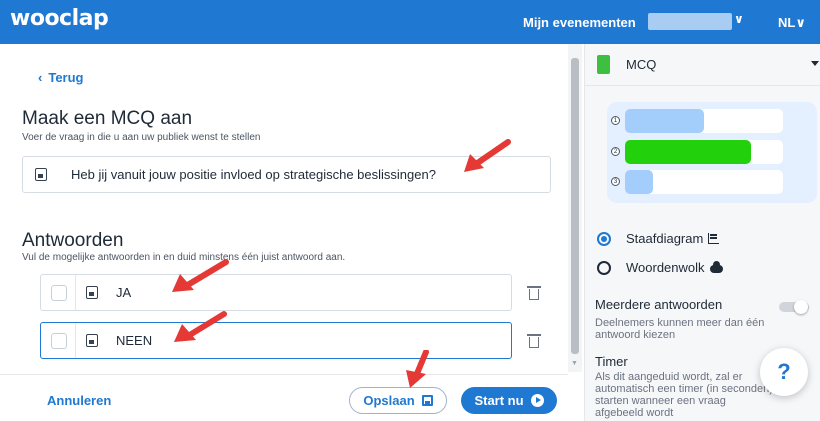 Image resolution: width=820 pixels, height=421 pixels. I want to click on play-icon, so click(537, 400).